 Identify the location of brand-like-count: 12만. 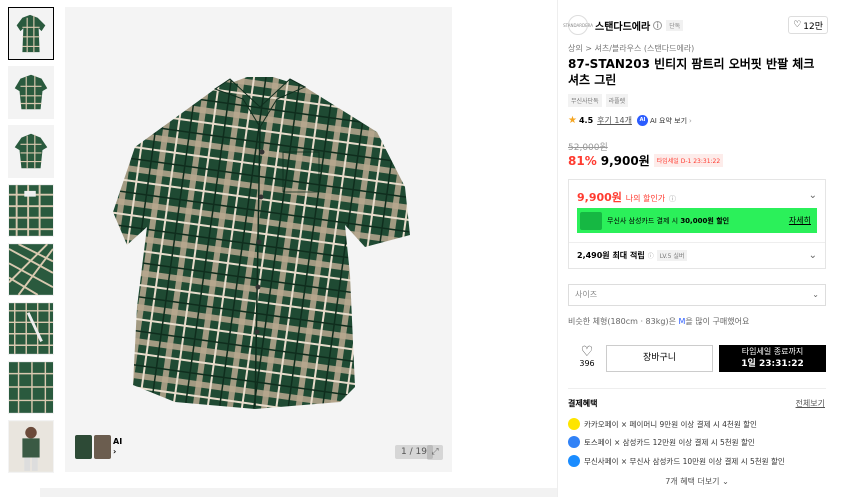
(813, 26).